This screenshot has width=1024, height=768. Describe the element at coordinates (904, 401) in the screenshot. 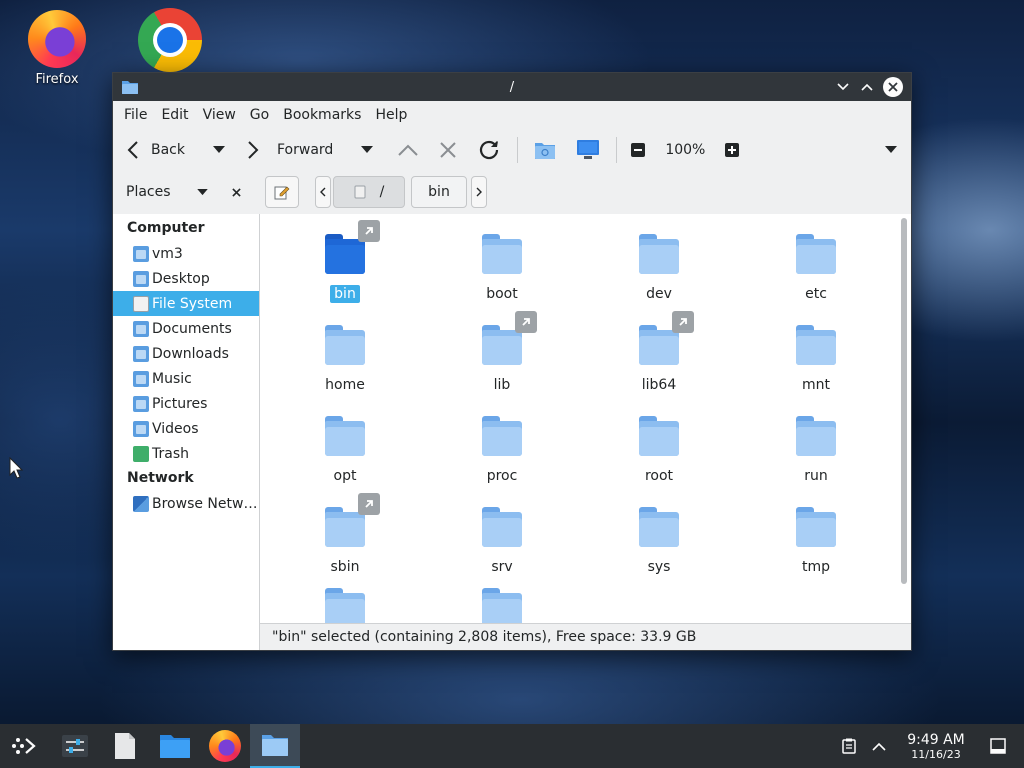

I see `vertical-scrollbar` at that location.